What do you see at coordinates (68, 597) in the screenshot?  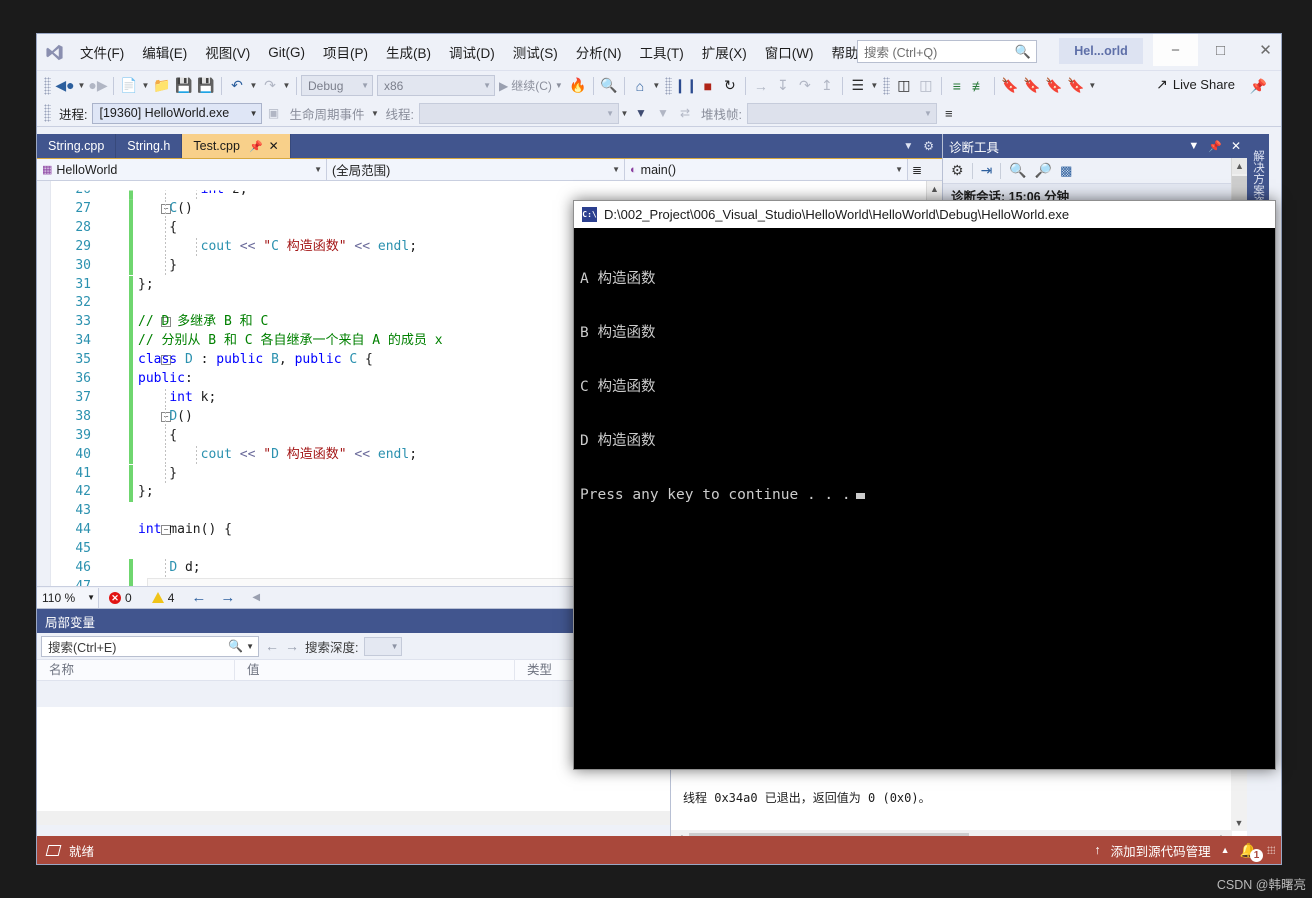 I see `zoom-select: 110 % ▼` at bounding box center [68, 597].